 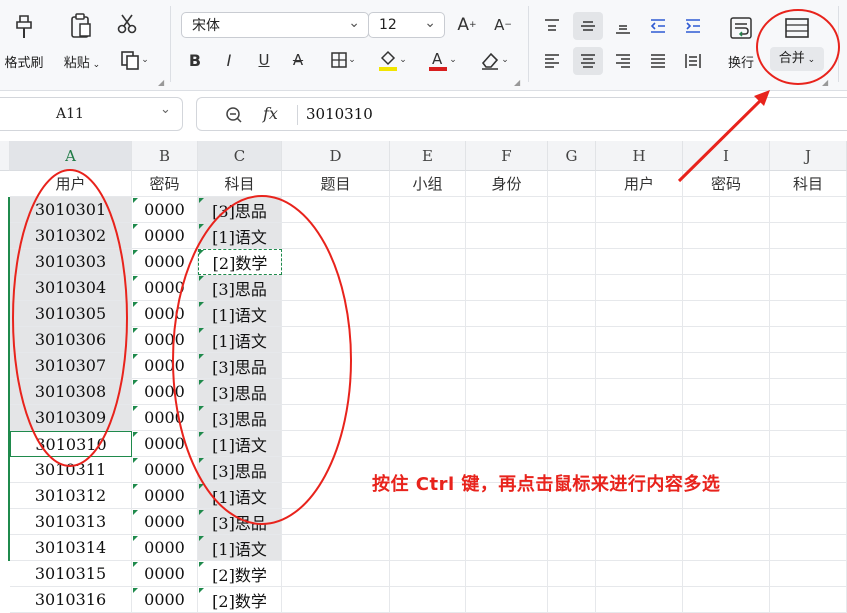 What do you see at coordinates (722, 138) in the screenshot?
I see `arrow-annotation` at bounding box center [722, 138].